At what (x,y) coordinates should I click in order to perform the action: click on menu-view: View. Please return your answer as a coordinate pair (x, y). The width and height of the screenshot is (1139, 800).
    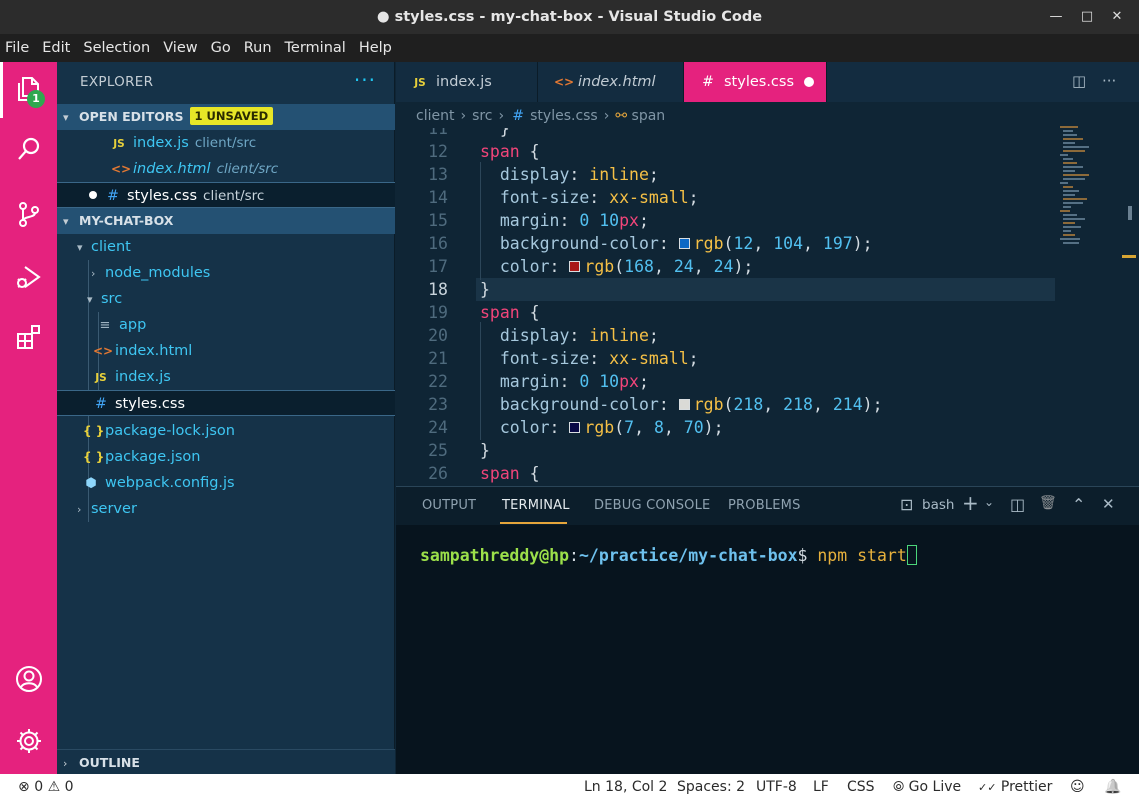
    Looking at the image, I should click on (180, 48).